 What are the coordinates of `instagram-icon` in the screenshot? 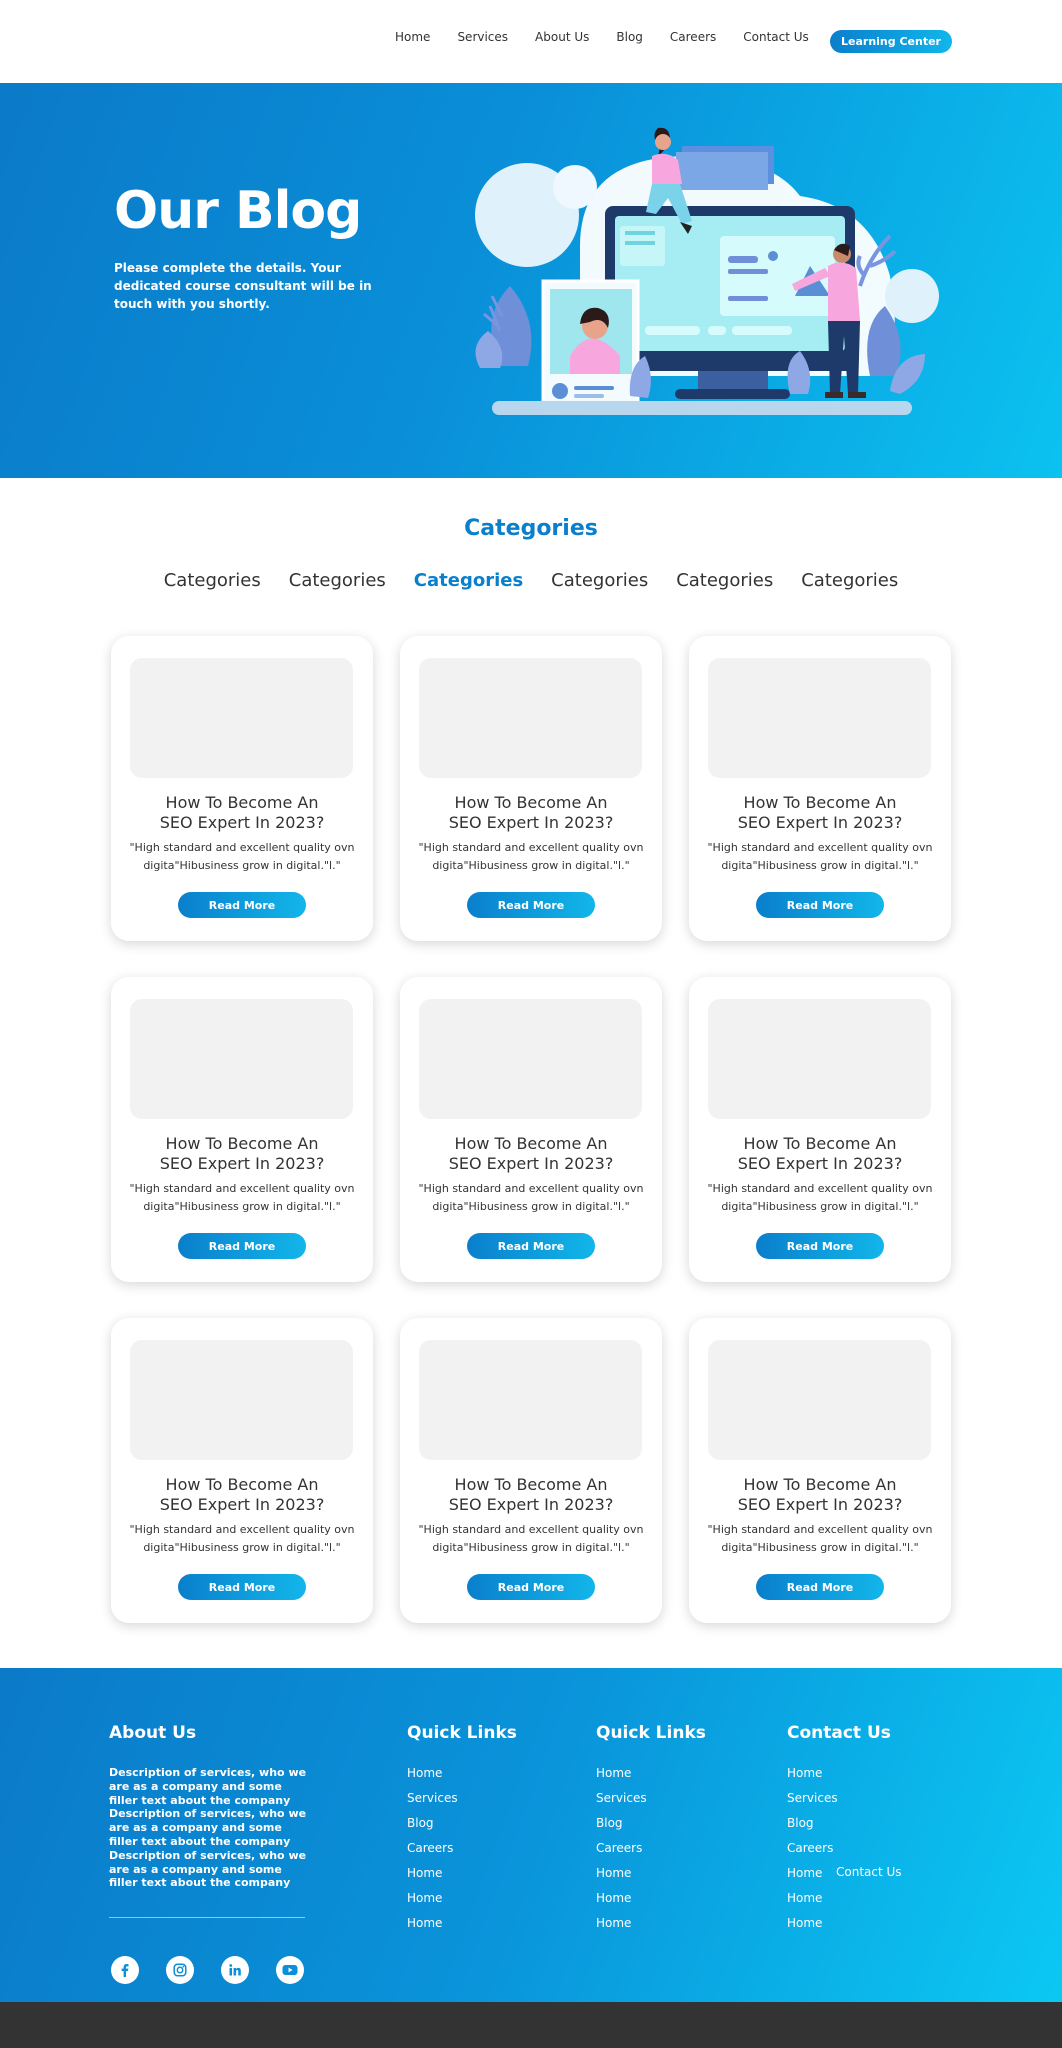 It's located at (180, 1970).